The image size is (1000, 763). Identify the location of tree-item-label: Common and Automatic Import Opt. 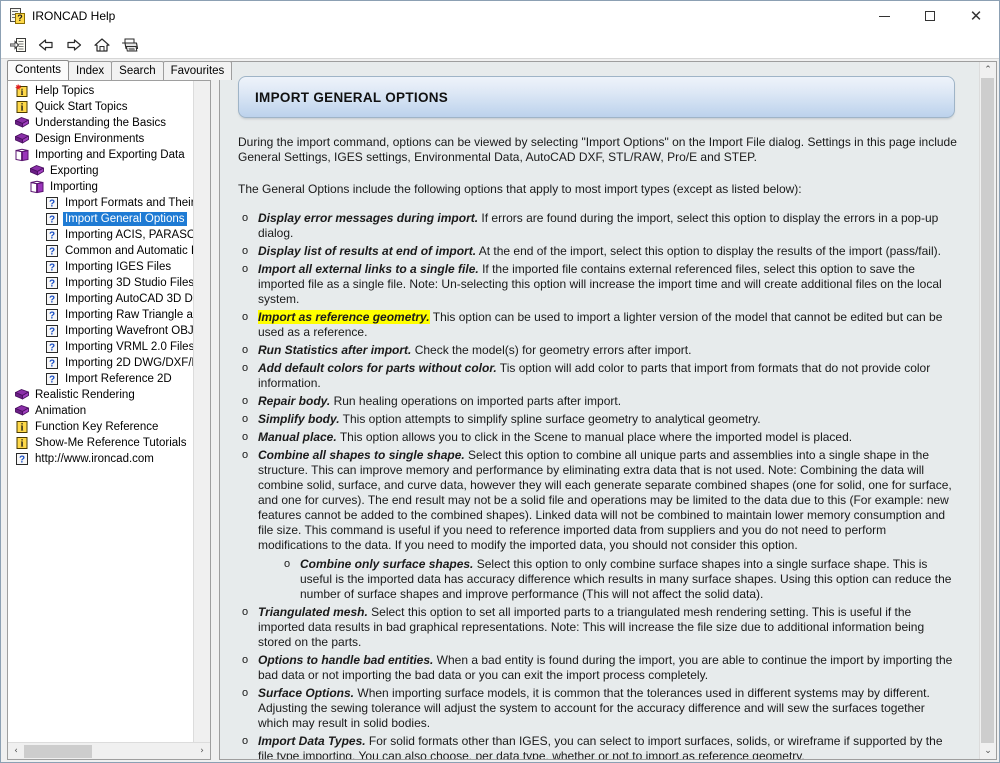
(129, 251).